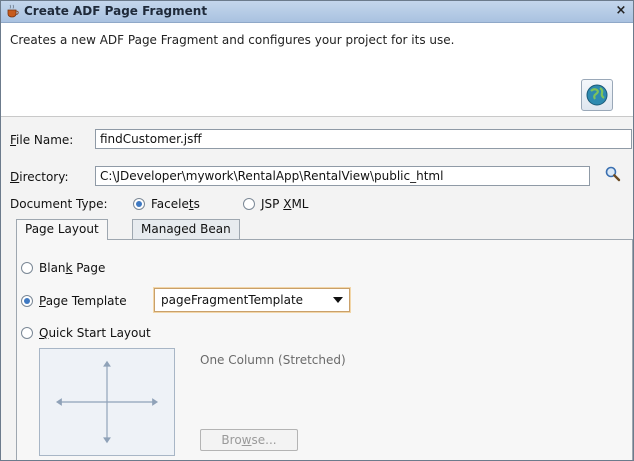 Image resolution: width=634 pixels, height=461 pixels. What do you see at coordinates (249, 204) in the screenshot?
I see `jsp-xml-radio` at bounding box center [249, 204].